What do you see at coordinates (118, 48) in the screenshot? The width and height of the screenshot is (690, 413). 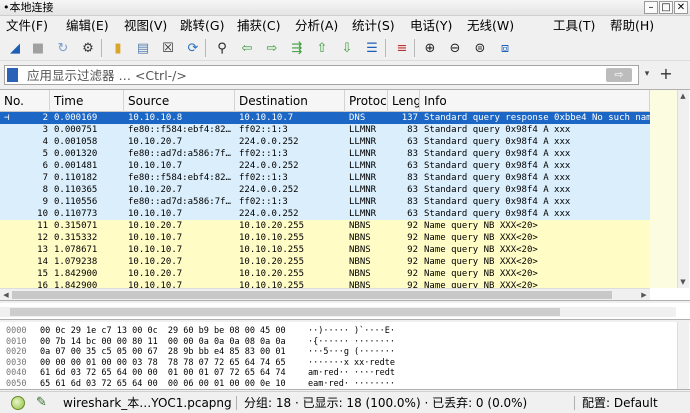 I see `open-file-icon: ▮` at bounding box center [118, 48].